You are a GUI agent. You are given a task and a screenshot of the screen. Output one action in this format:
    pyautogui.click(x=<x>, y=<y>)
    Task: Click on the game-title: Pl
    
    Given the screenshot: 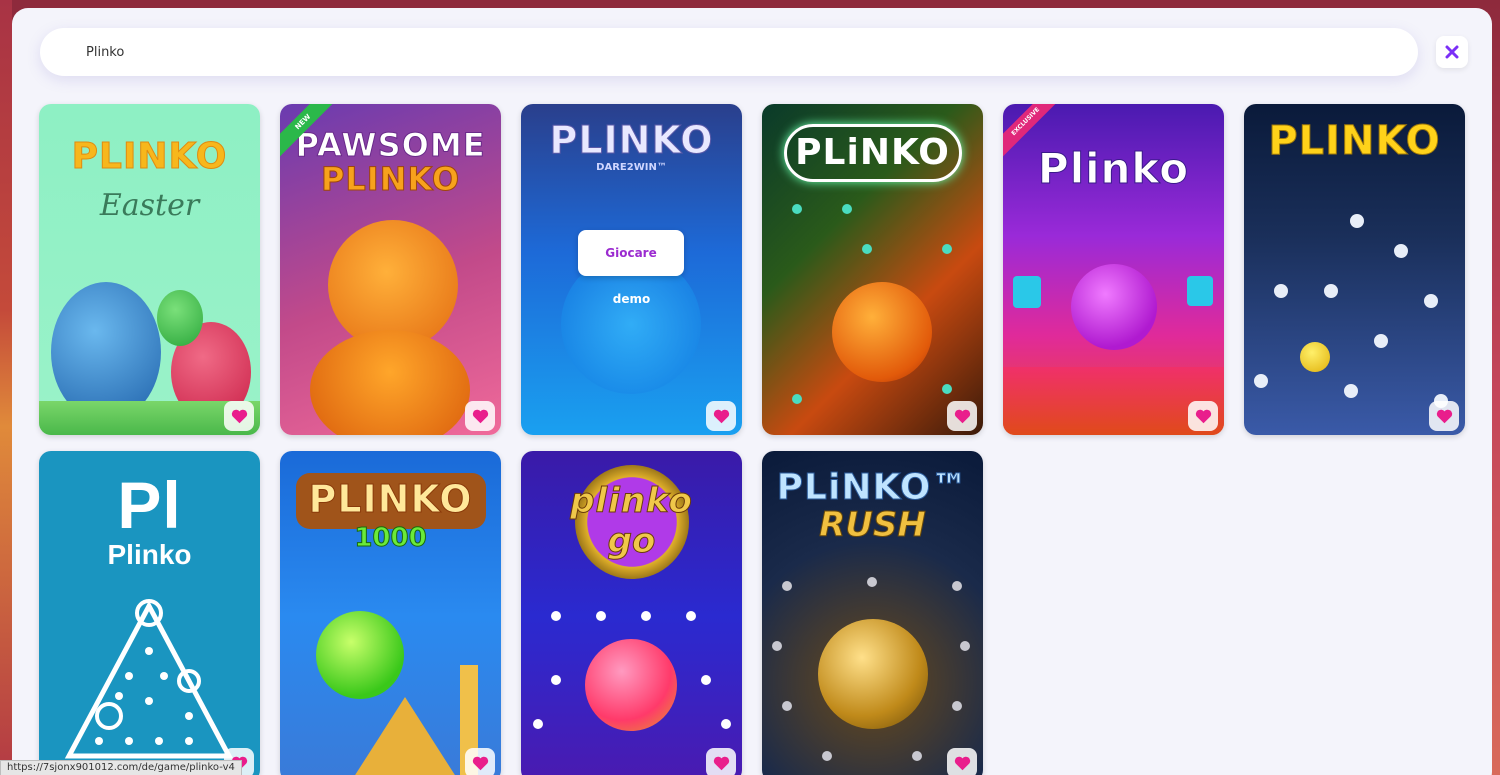 What is the action you would take?
    pyautogui.click(x=149, y=505)
    